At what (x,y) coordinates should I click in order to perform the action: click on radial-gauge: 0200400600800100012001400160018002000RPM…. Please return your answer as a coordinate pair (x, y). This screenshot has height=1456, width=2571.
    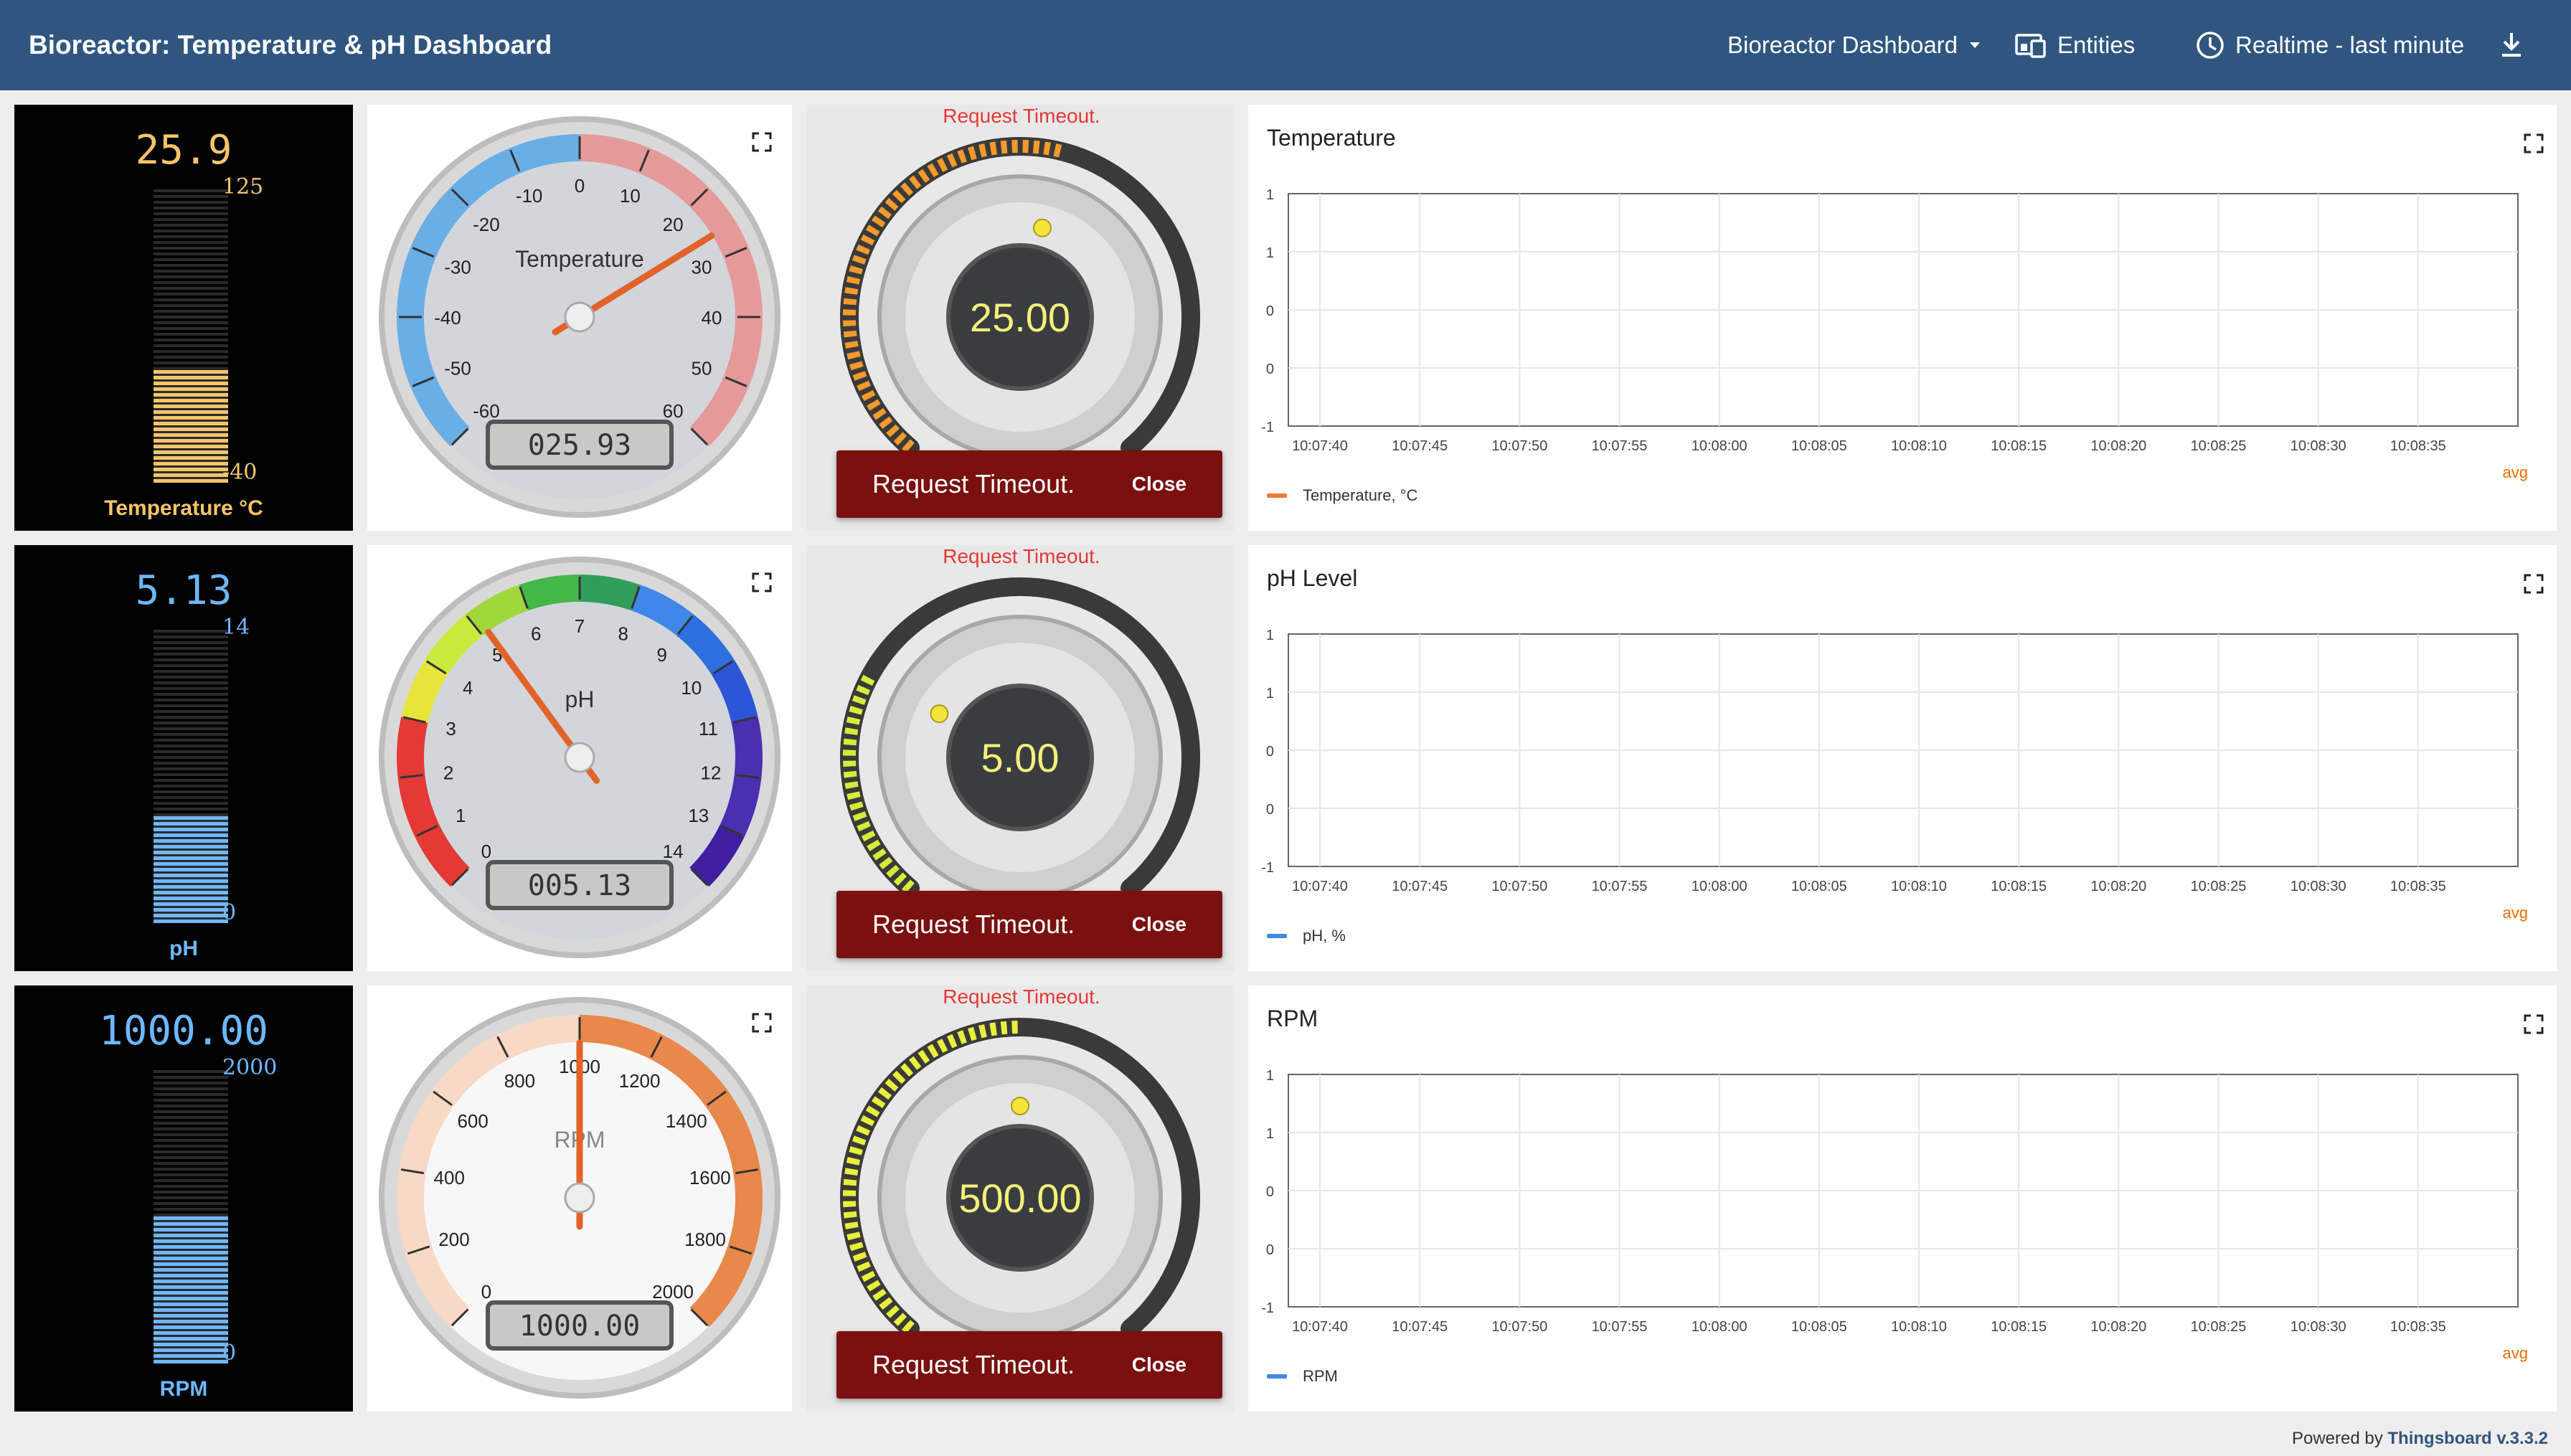
    Looking at the image, I should click on (579, 1198).